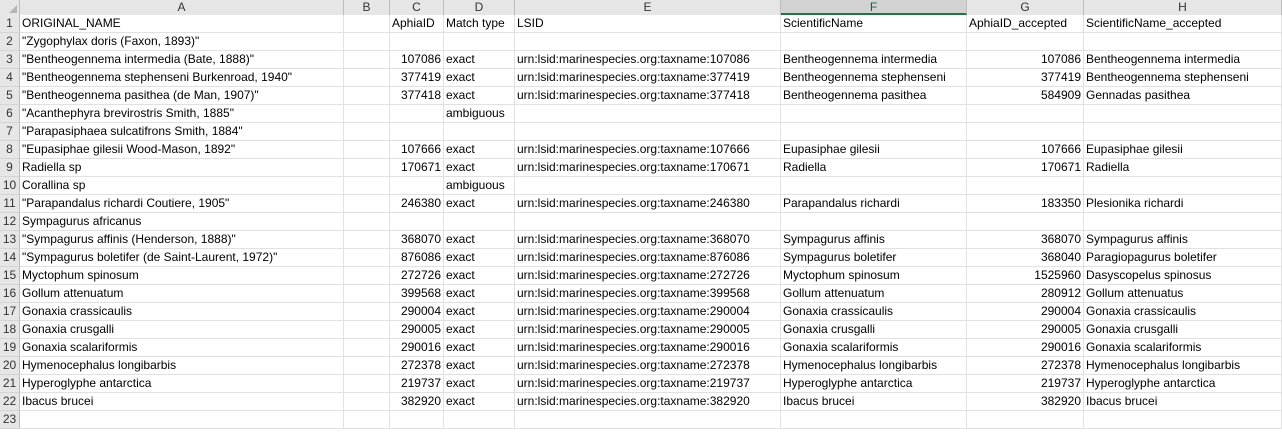  I want to click on cell-c: 382920, so click(417, 402).